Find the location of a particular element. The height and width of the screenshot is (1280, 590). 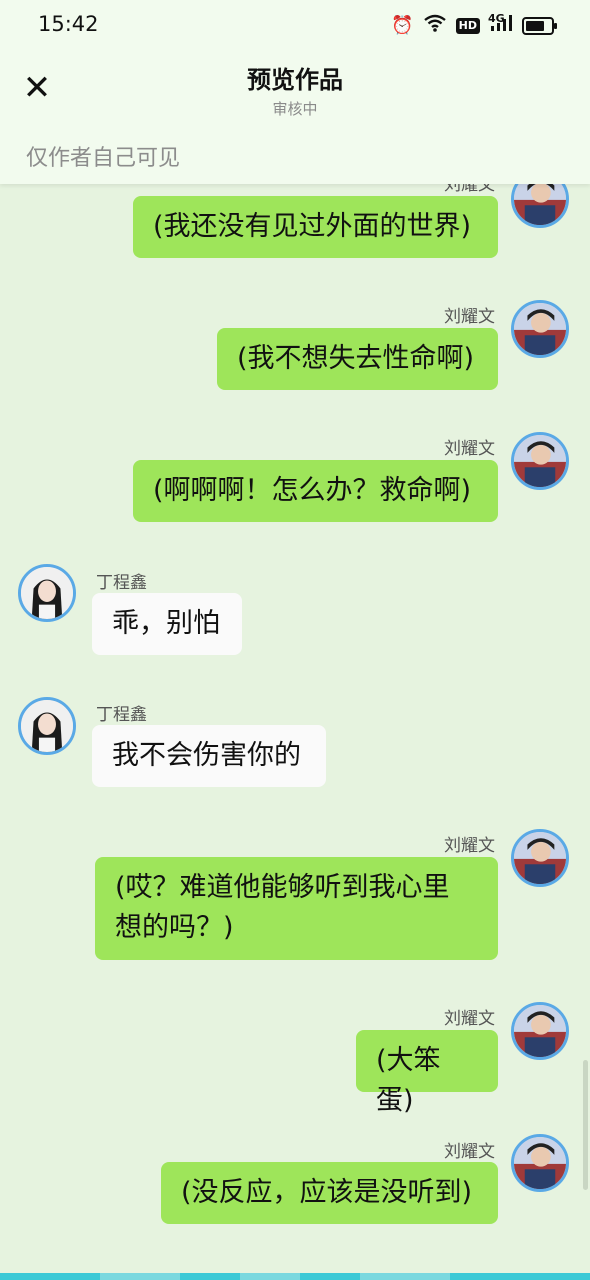

top-bar: 15:42 ⏰ HD 4G ✕ 预览作品 审核中 仅作者自己可见 is located at coordinates (295, 92).